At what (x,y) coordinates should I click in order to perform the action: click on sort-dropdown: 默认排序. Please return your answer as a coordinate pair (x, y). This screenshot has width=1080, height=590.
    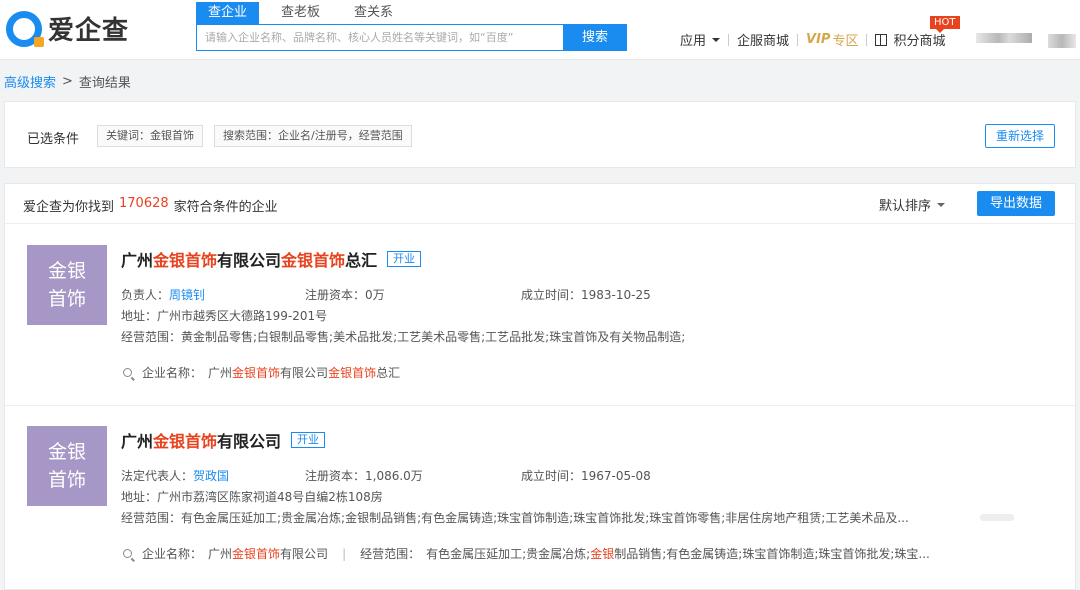
    Looking at the image, I should click on (912, 204).